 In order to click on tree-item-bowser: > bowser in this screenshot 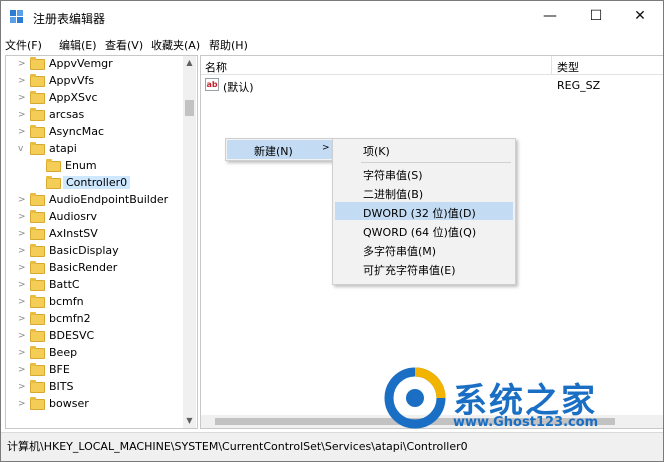, I will do `click(94, 404)`.